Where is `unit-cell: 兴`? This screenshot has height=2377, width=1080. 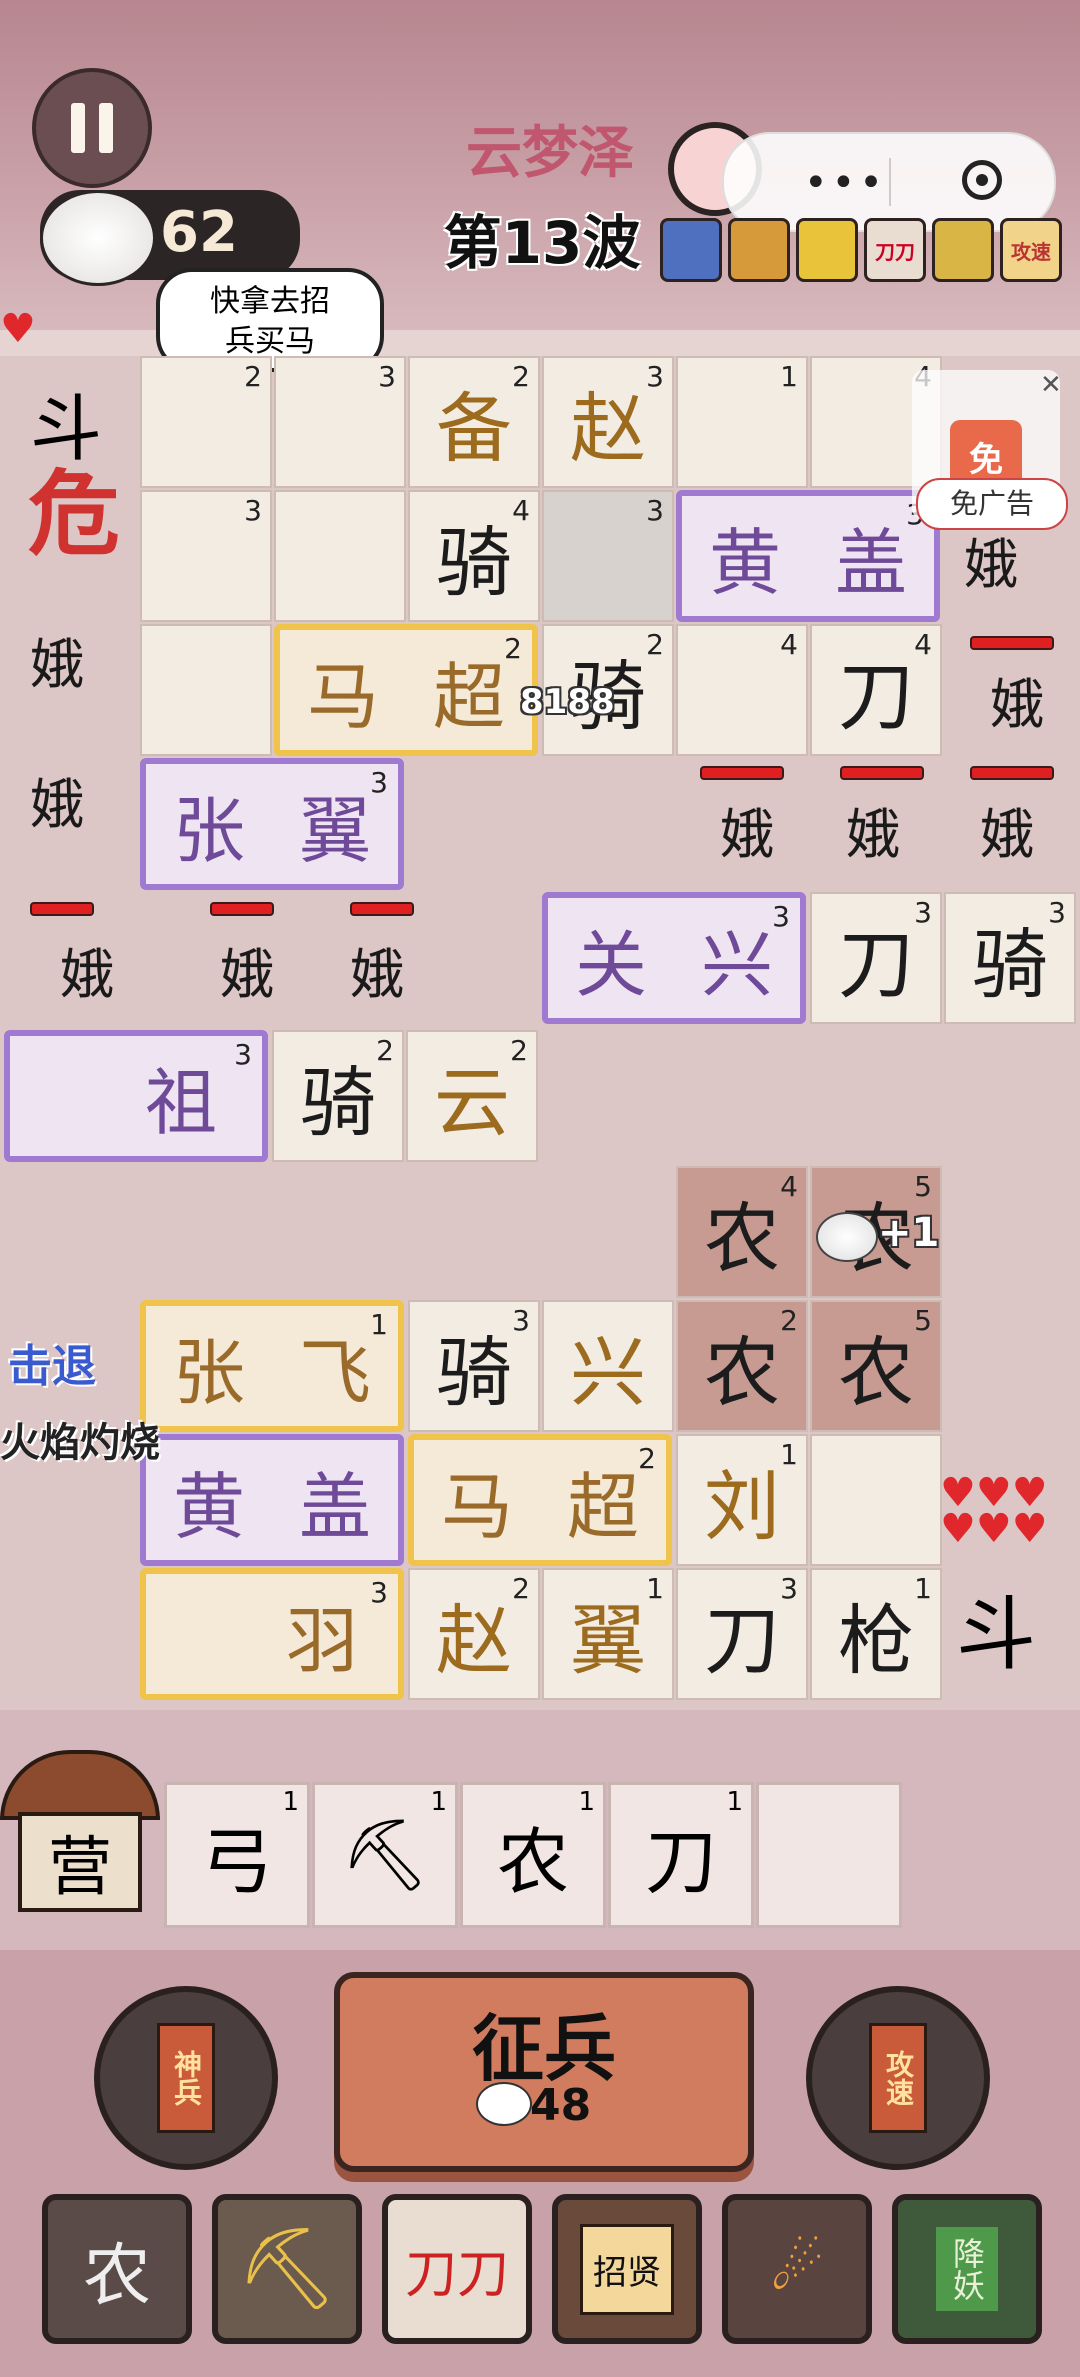 unit-cell: 兴 is located at coordinates (608, 1366).